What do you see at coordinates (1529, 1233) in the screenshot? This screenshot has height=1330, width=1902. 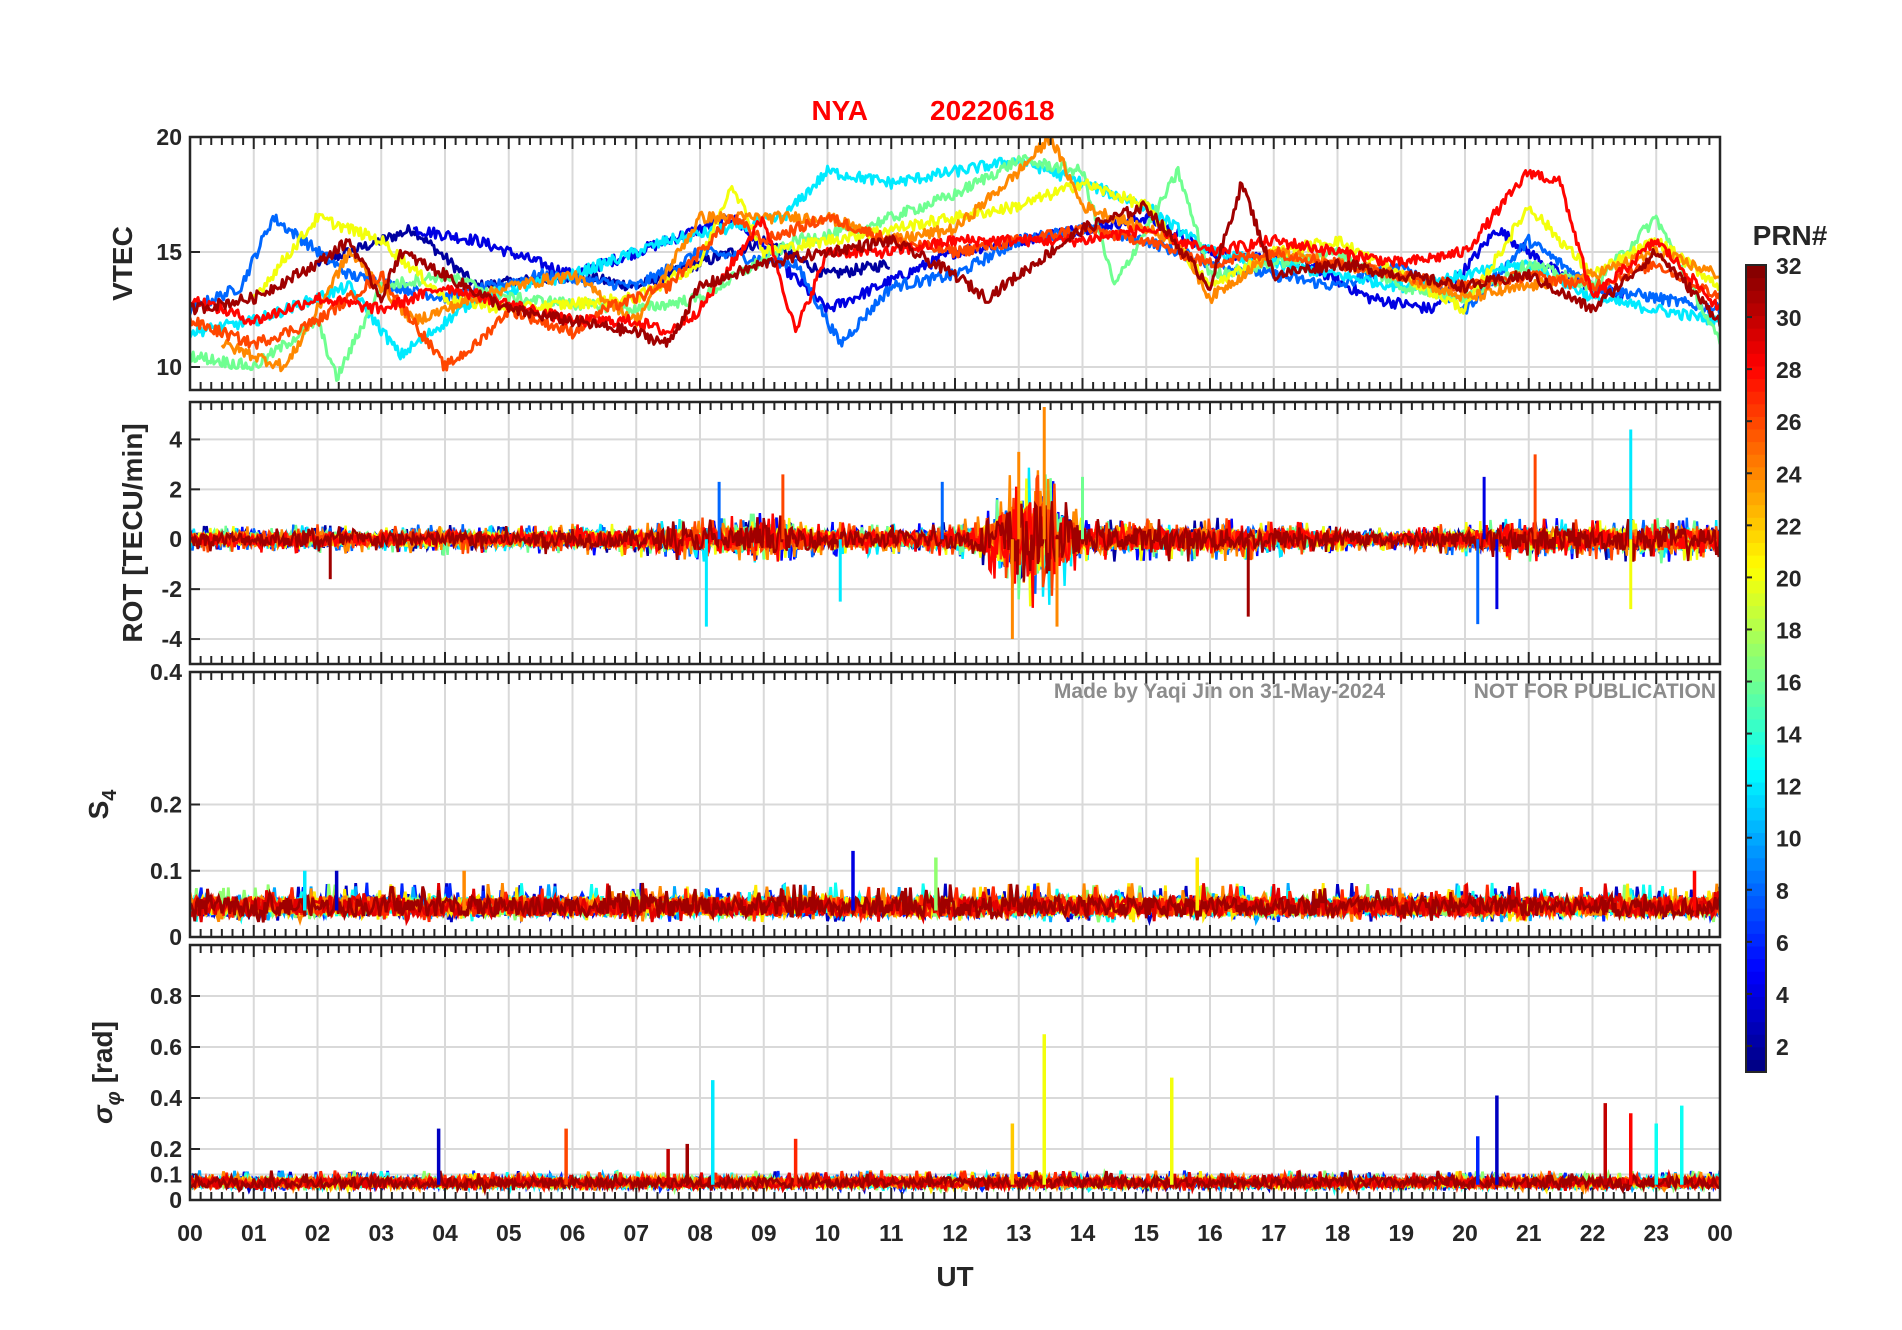 I see `x-tick-label: 21` at bounding box center [1529, 1233].